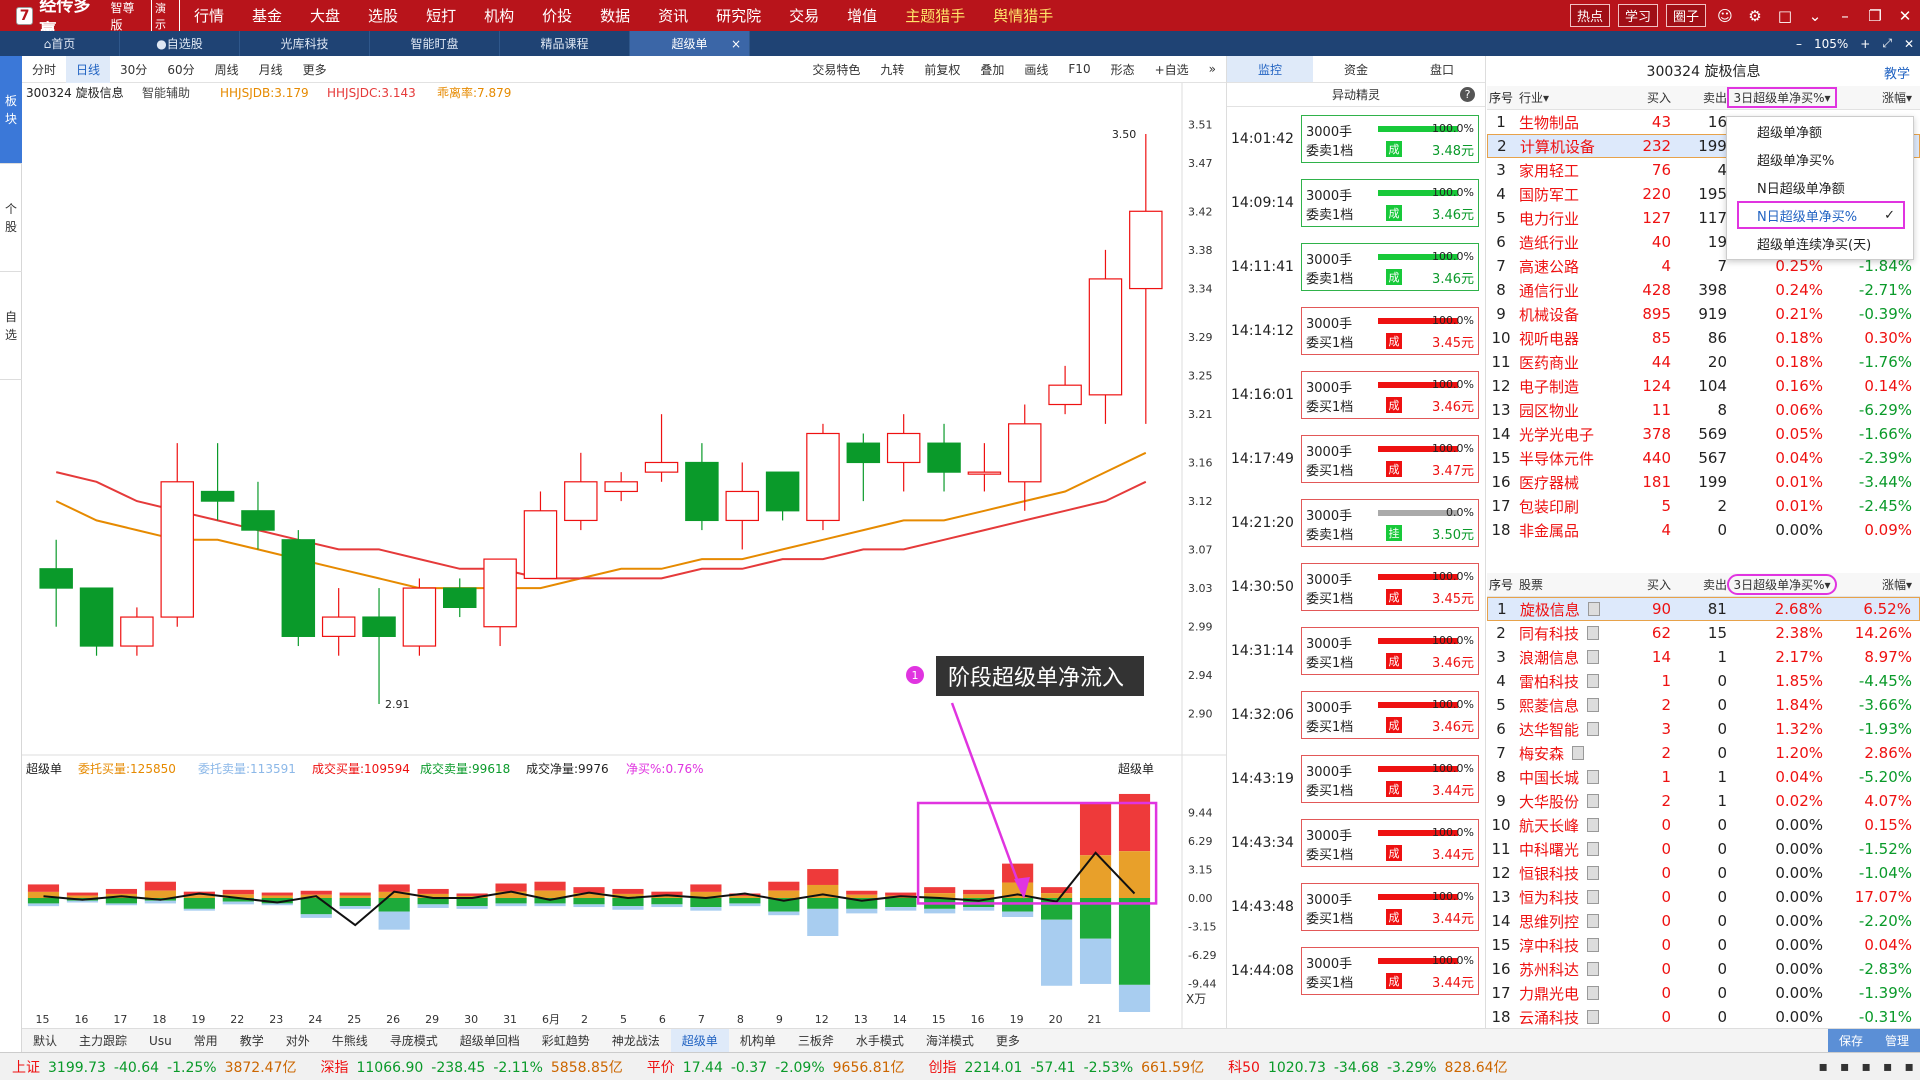 Image resolution: width=1920 pixels, height=1080 pixels. What do you see at coordinates (1067, 1067) in the screenshot?
I see `status-index-3: 创指 2214.01 -57.41 -2.53% 661.59亿` at bounding box center [1067, 1067].